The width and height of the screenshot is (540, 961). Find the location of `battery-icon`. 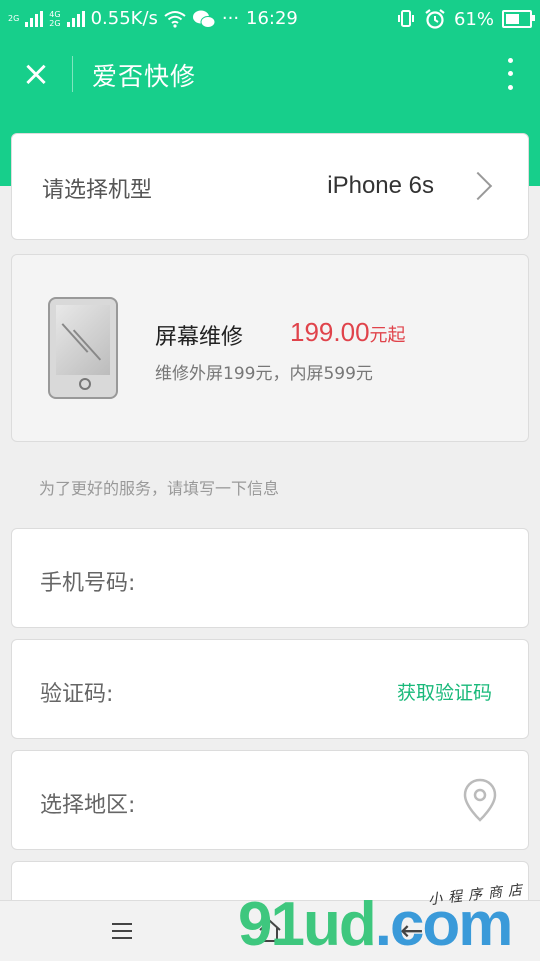

battery-icon is located at coordinates (518, 19).